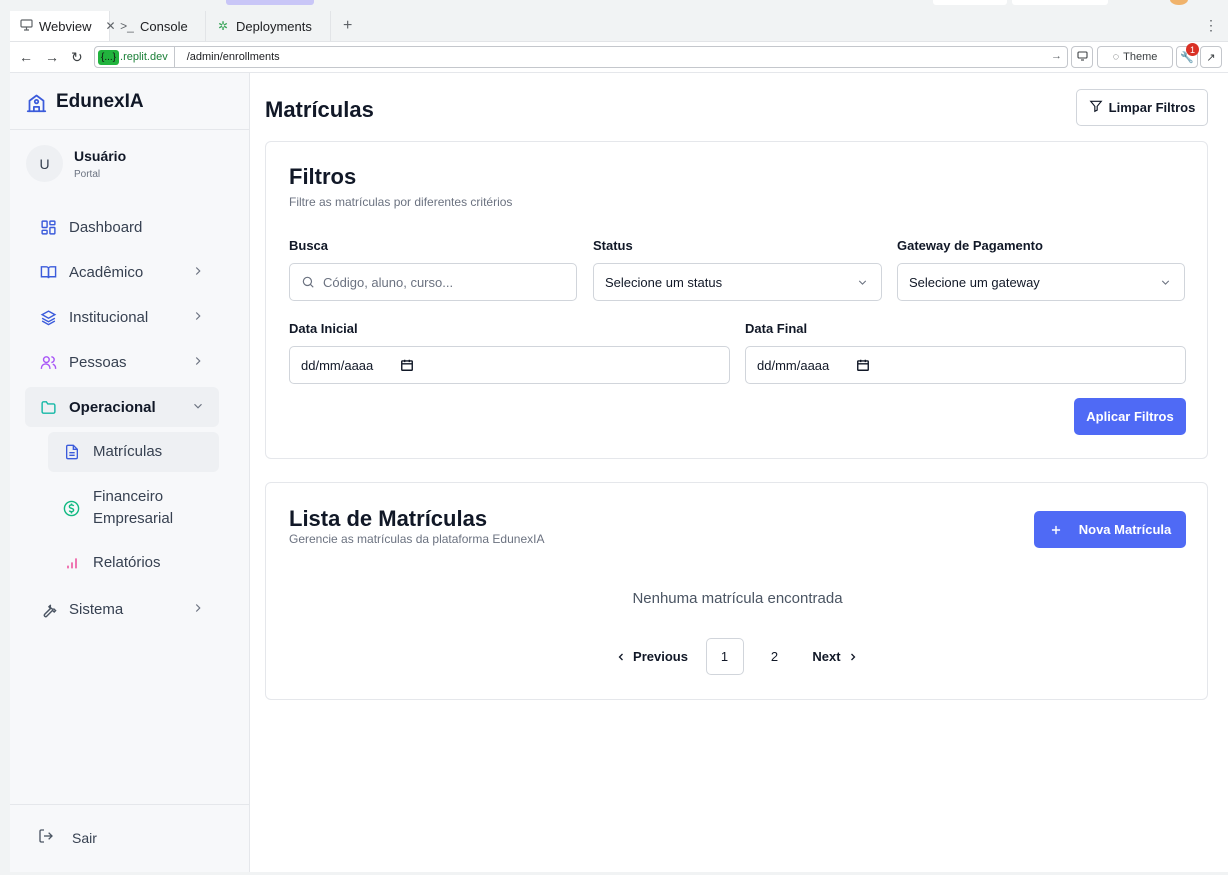 Image resolution: width=1228 pixels, height=875 pixels. I want to click on page-1-button: 1, so click(724, 656).